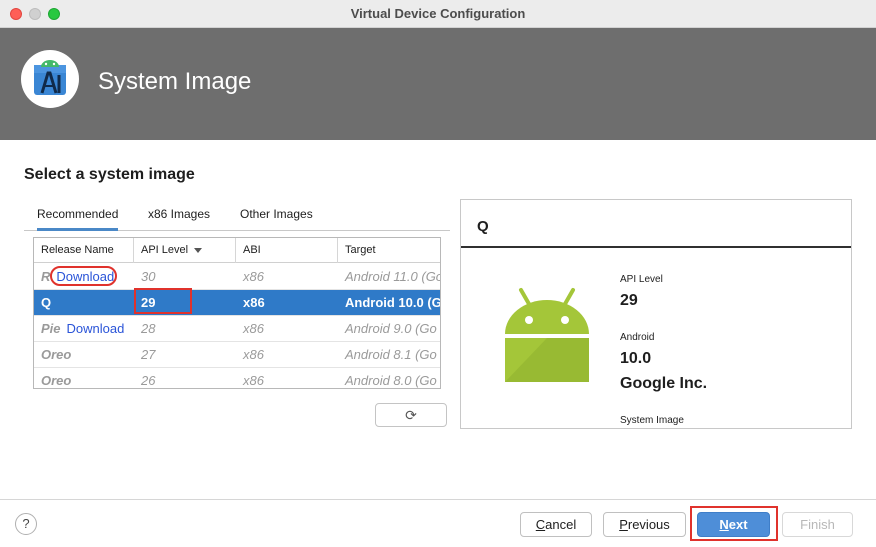 The height and width of the screenshot is (547, 876). Describe the element at coordinates (656, 247) in the screenshot. I see `detail-divider` at that location.